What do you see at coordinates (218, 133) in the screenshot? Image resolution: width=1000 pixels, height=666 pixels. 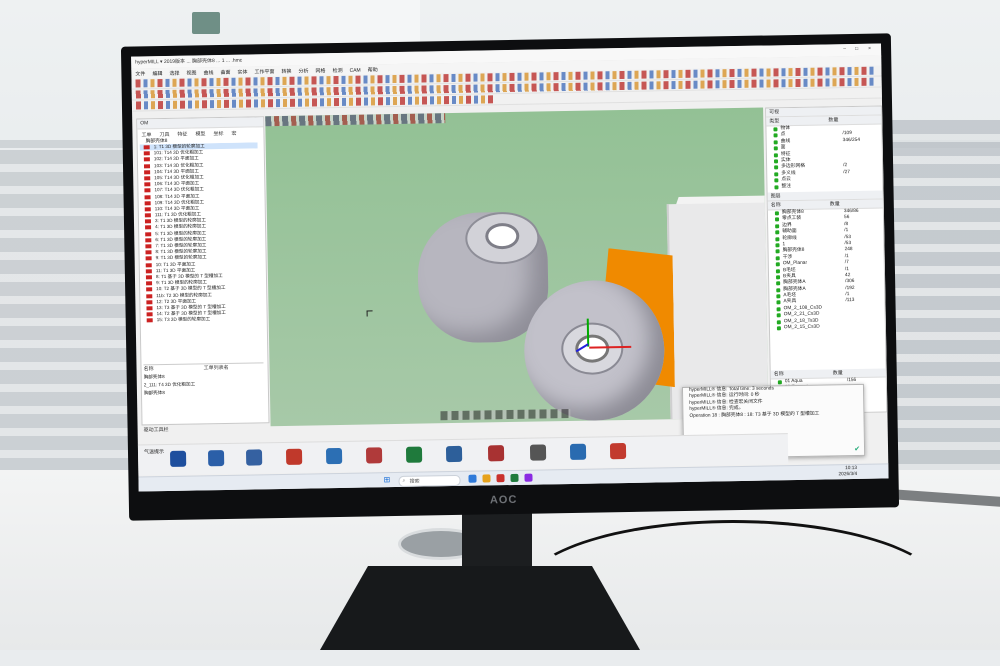 I see `panel-tab: 坐标` at bounding box center [218, 133].